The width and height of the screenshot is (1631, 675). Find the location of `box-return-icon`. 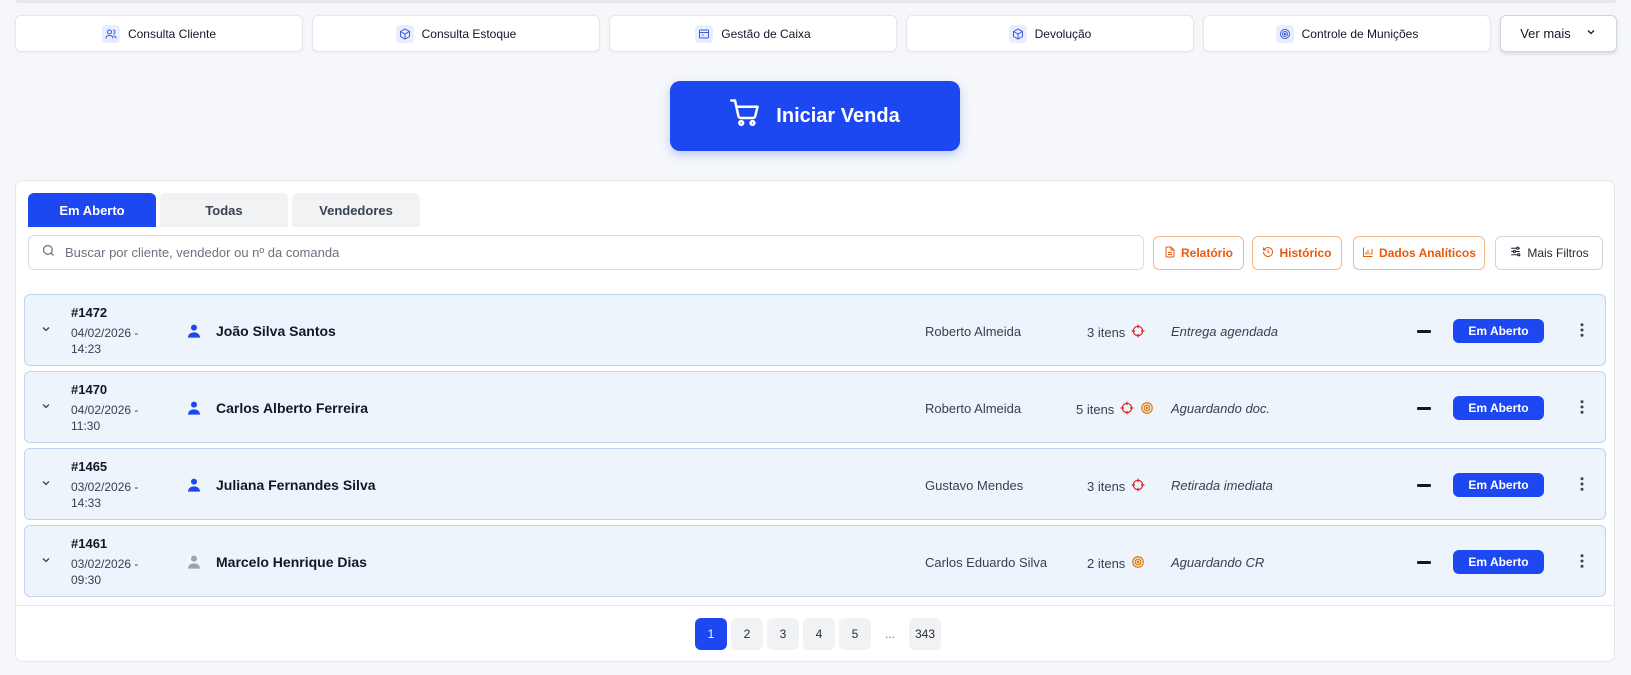

box-return-icon is located at coordinates (1017, 33).